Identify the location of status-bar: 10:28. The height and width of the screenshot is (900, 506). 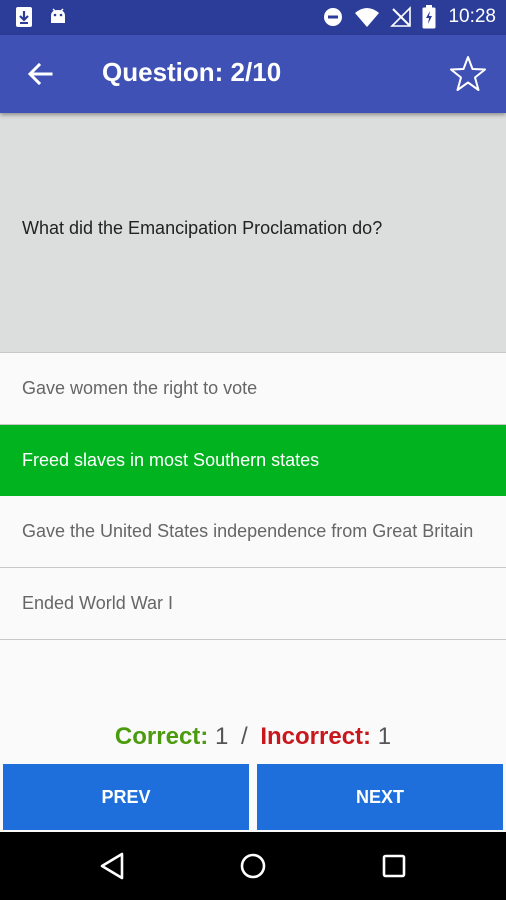
(253, 17).